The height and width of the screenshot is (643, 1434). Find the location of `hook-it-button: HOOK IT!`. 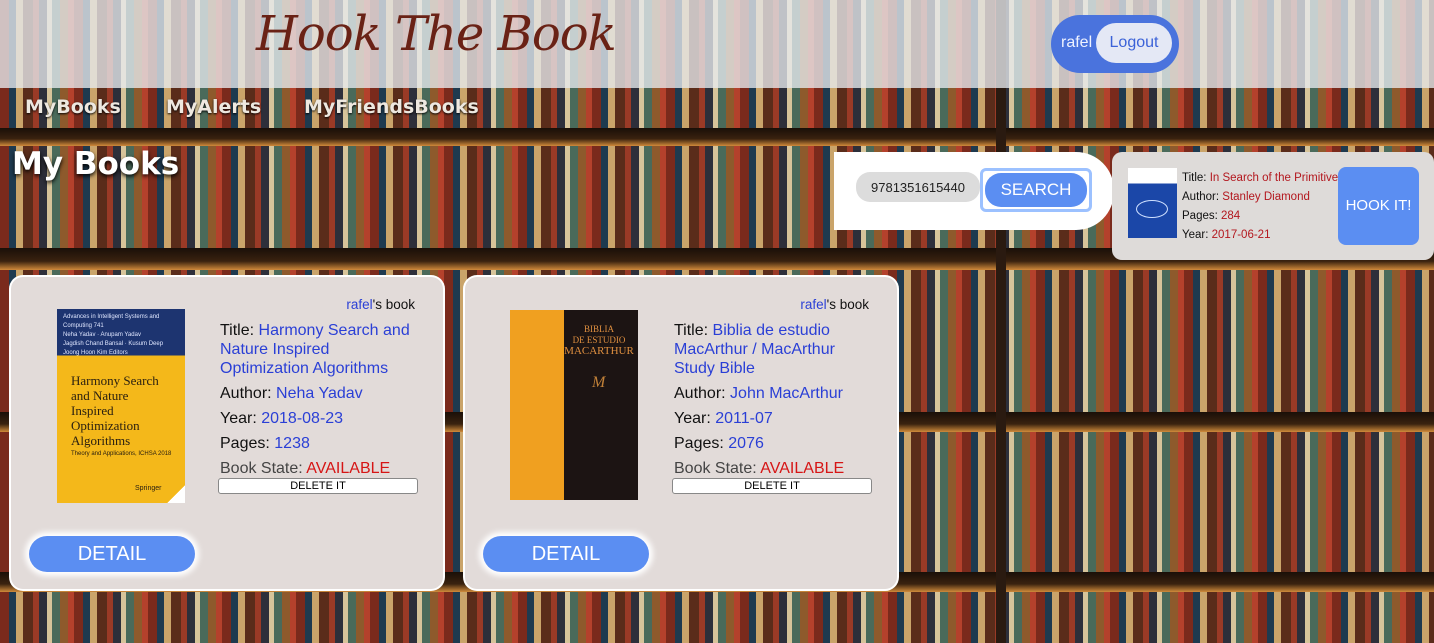

hook-it-button: HOOK IT! is located at coordinates (1378, 206).